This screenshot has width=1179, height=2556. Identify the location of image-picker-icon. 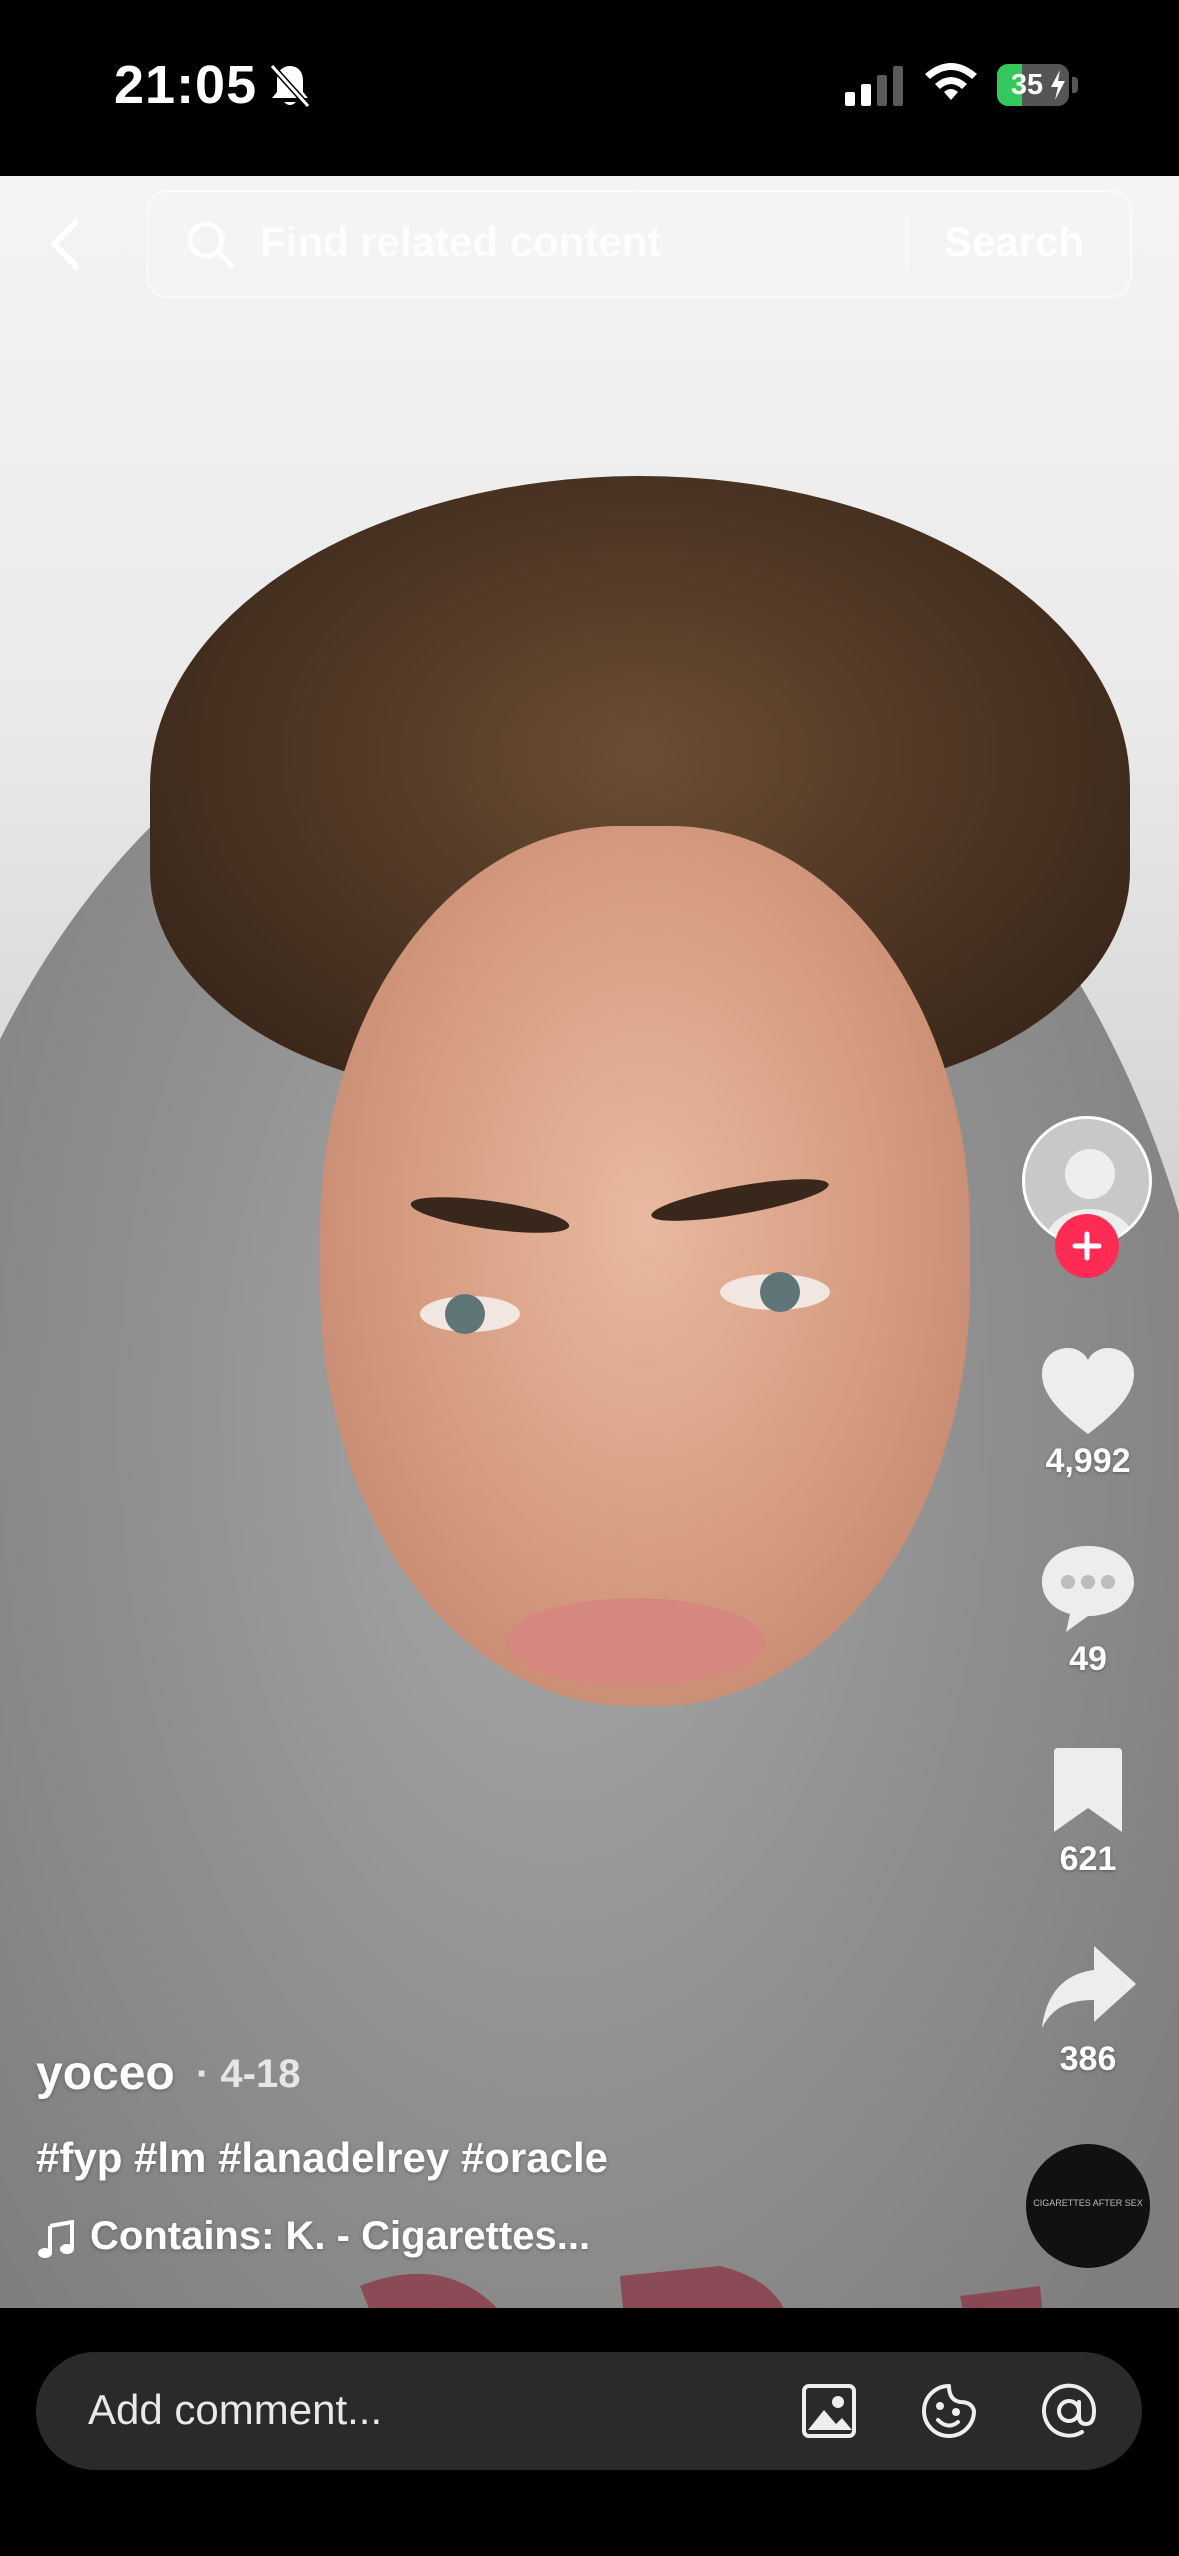
(829, 2411).